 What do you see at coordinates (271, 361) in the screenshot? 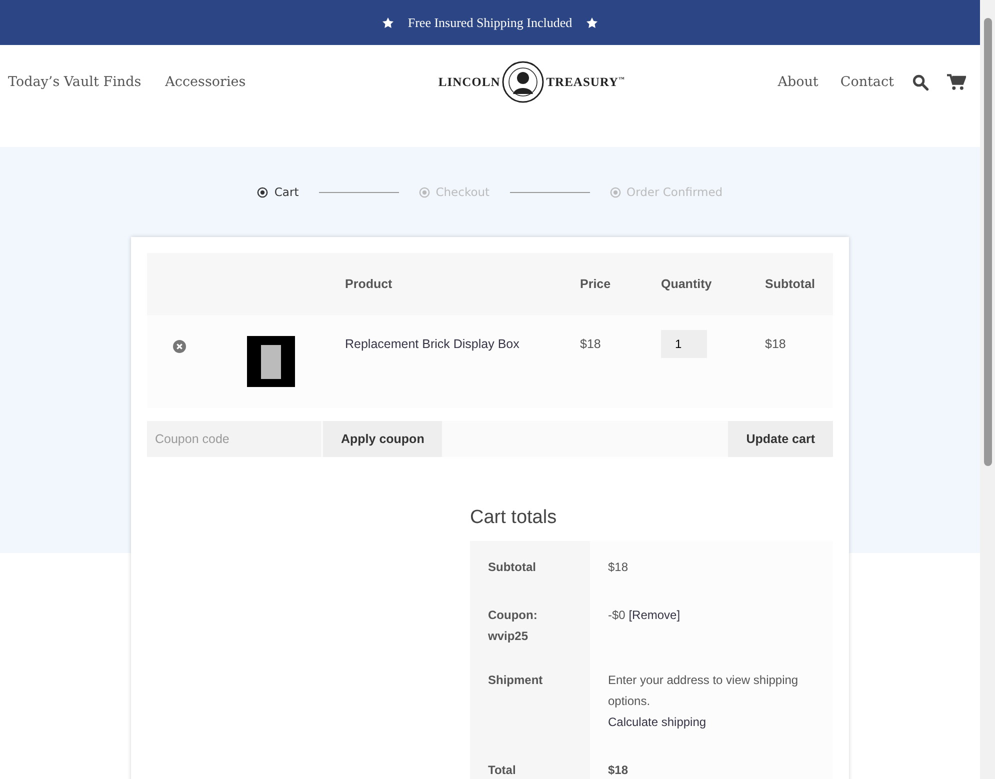
I see `product-photo-placeholder` at bounding box center [271, 361].